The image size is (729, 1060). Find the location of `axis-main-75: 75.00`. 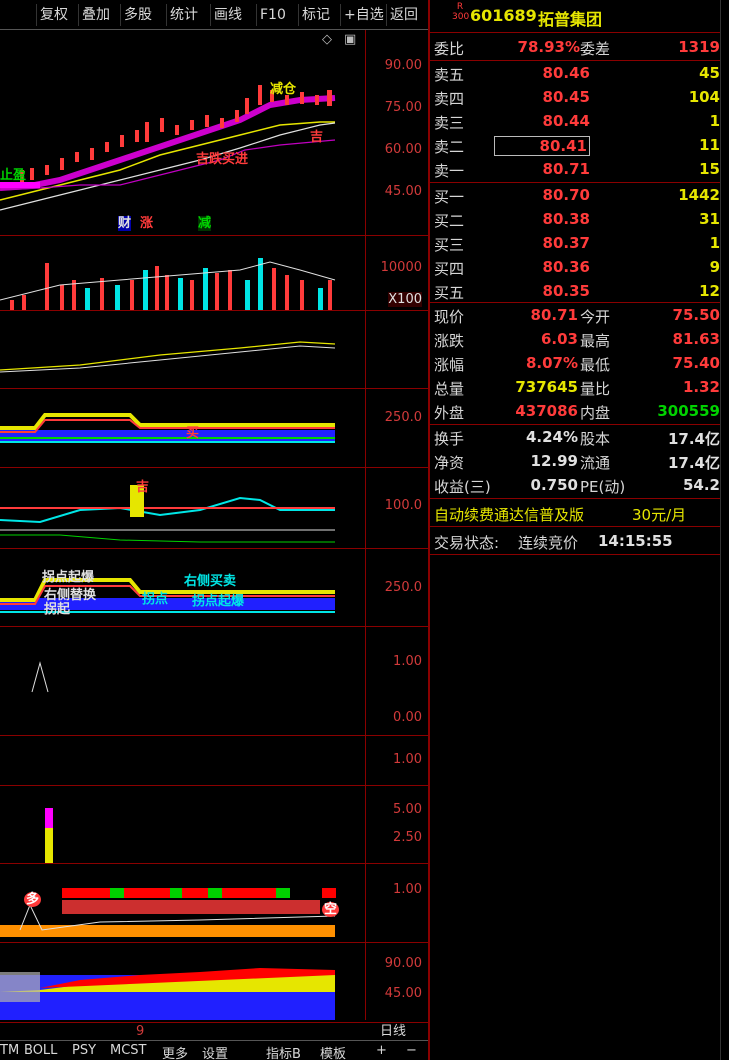

axis-main-75: 75.00 is located at coordinates (403, 107).